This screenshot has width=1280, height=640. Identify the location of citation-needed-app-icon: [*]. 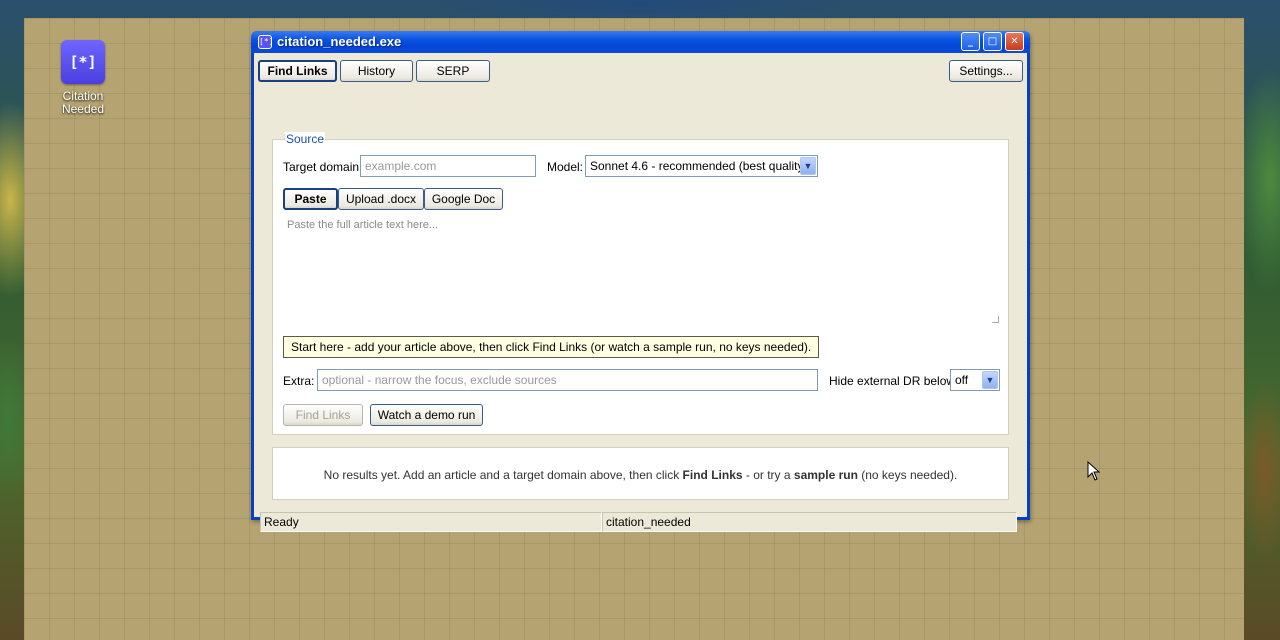
(83, 62).